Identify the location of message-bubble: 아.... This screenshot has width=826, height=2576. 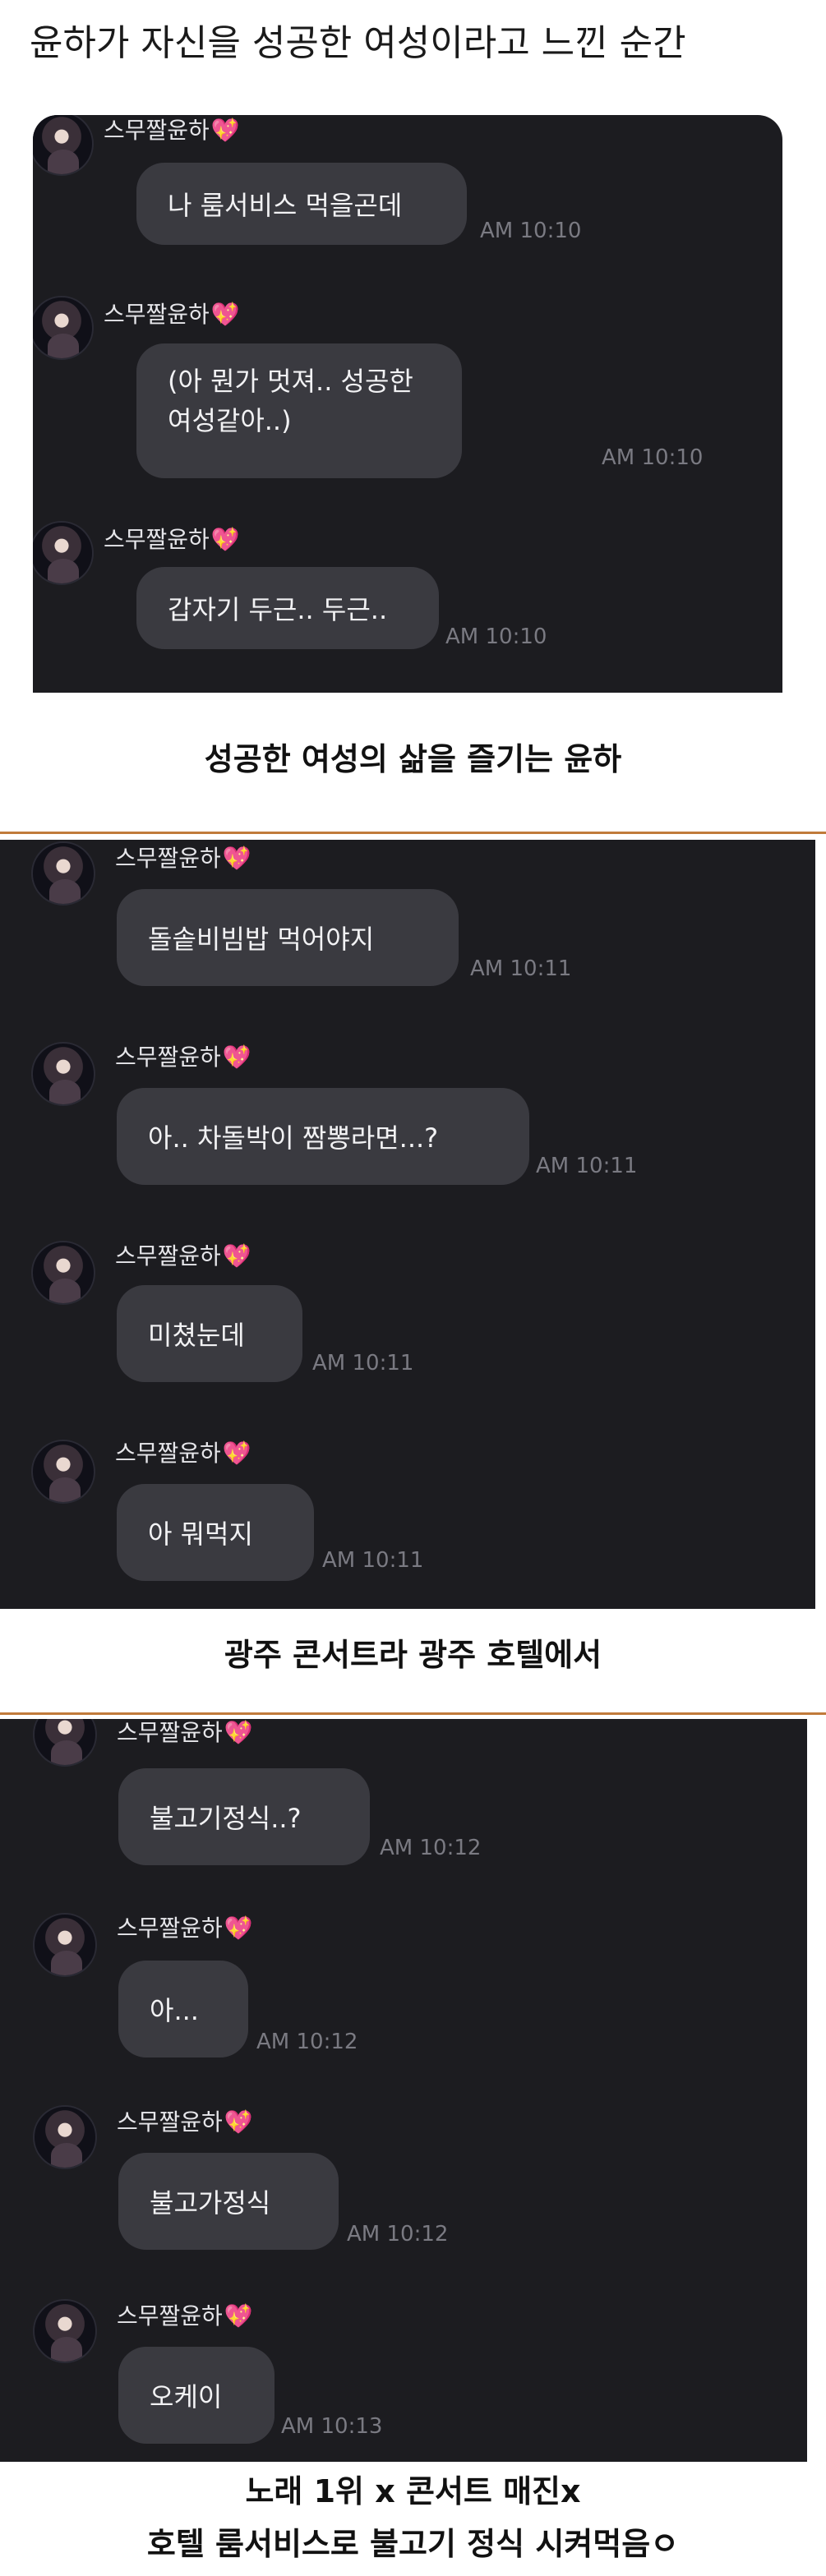
(183, 2009).